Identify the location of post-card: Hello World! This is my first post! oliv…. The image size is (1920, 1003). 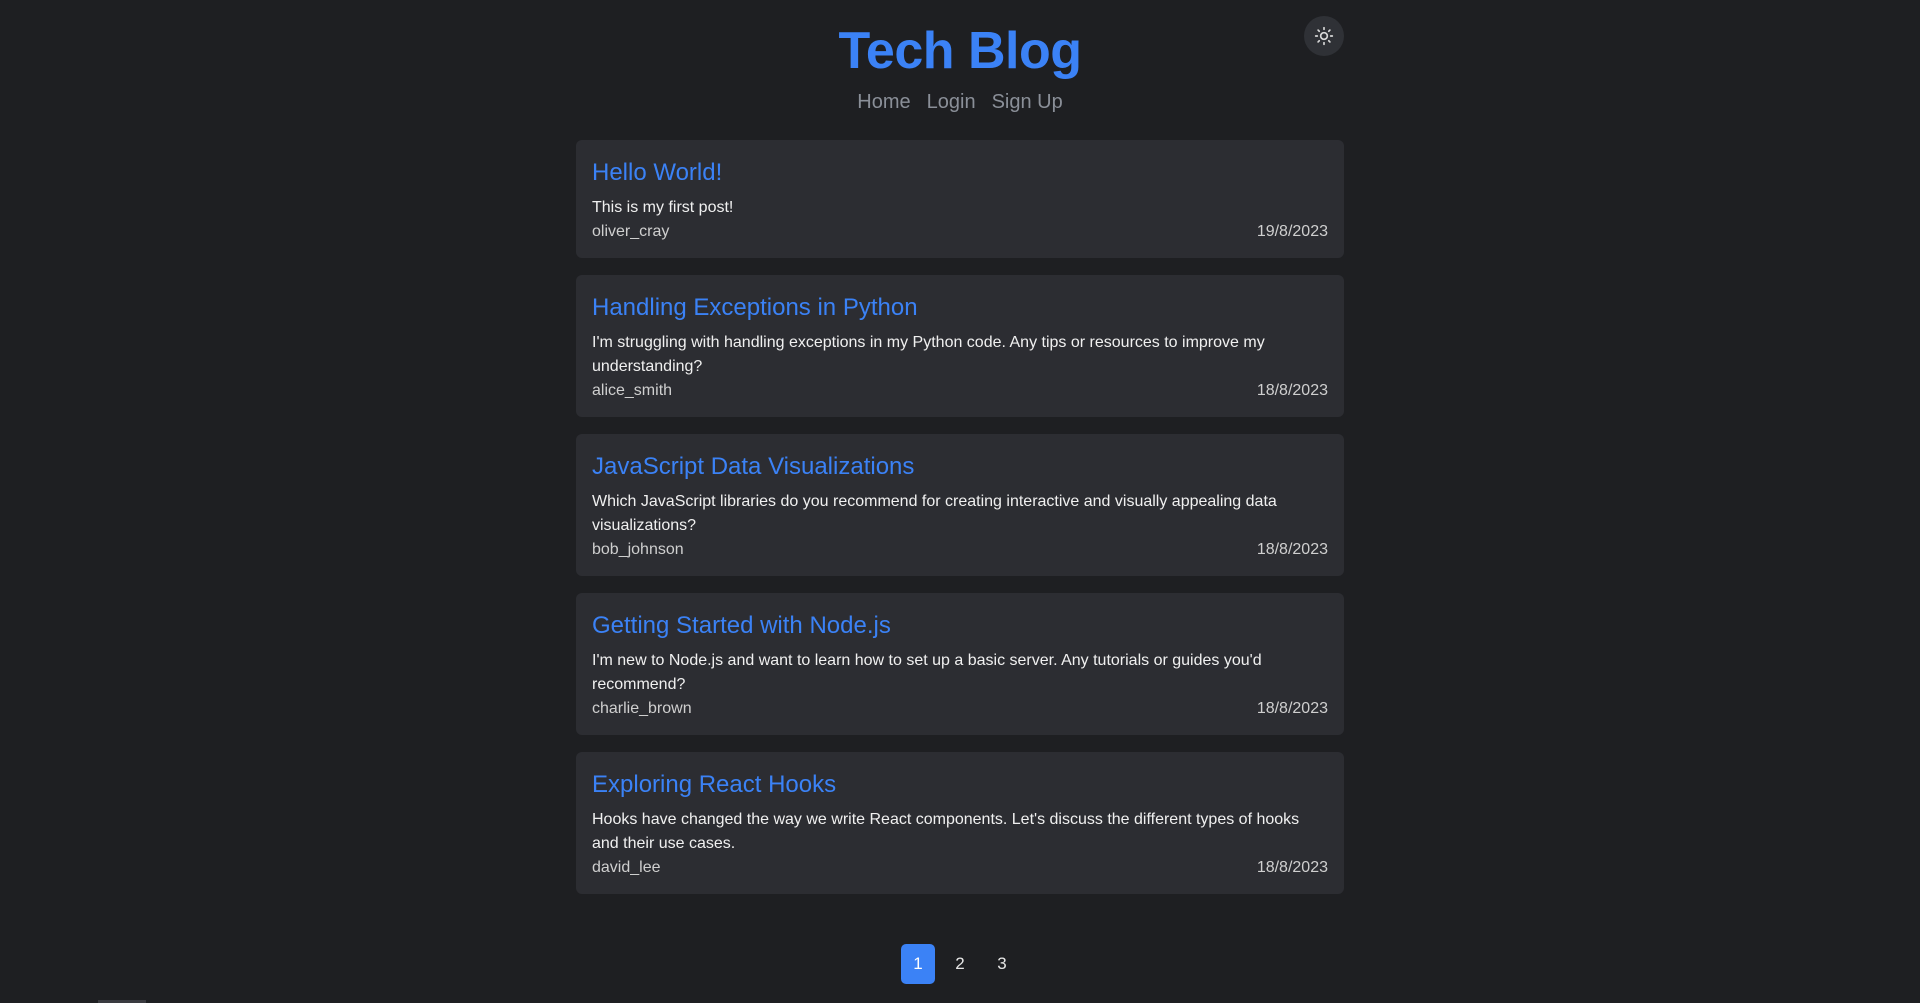
(960, 199).